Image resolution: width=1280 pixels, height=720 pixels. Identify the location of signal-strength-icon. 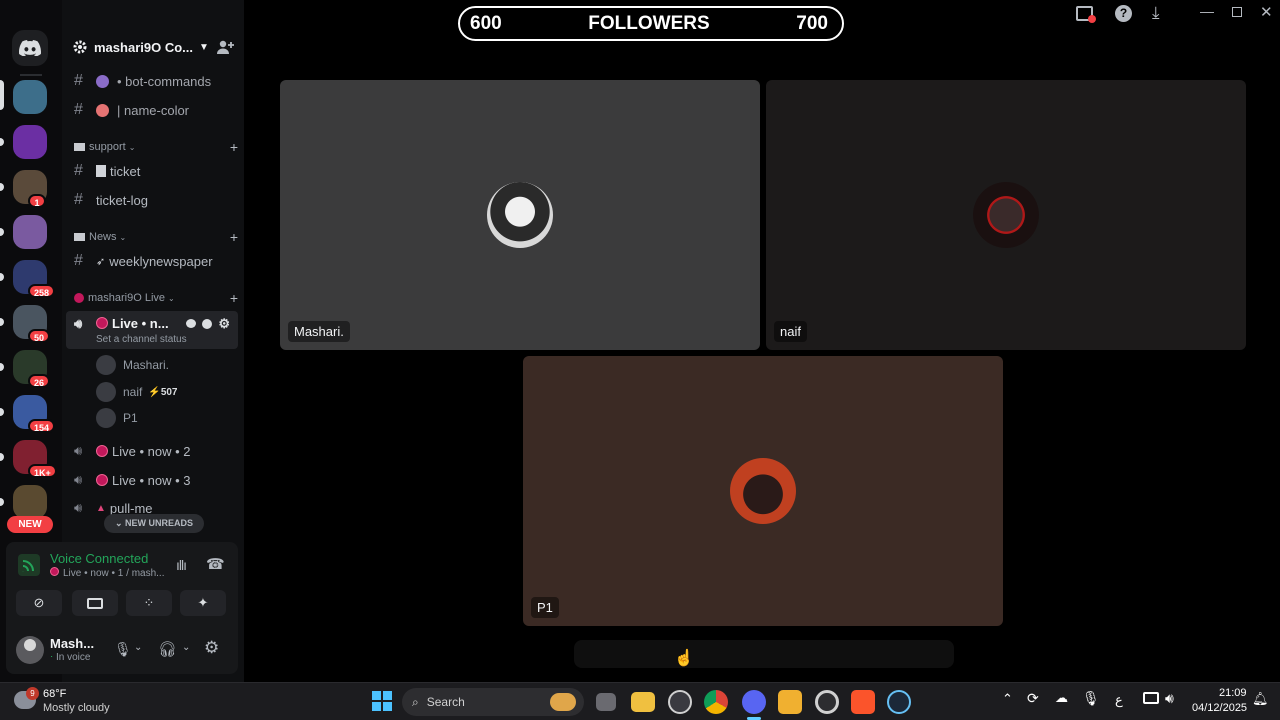
(29, 565).